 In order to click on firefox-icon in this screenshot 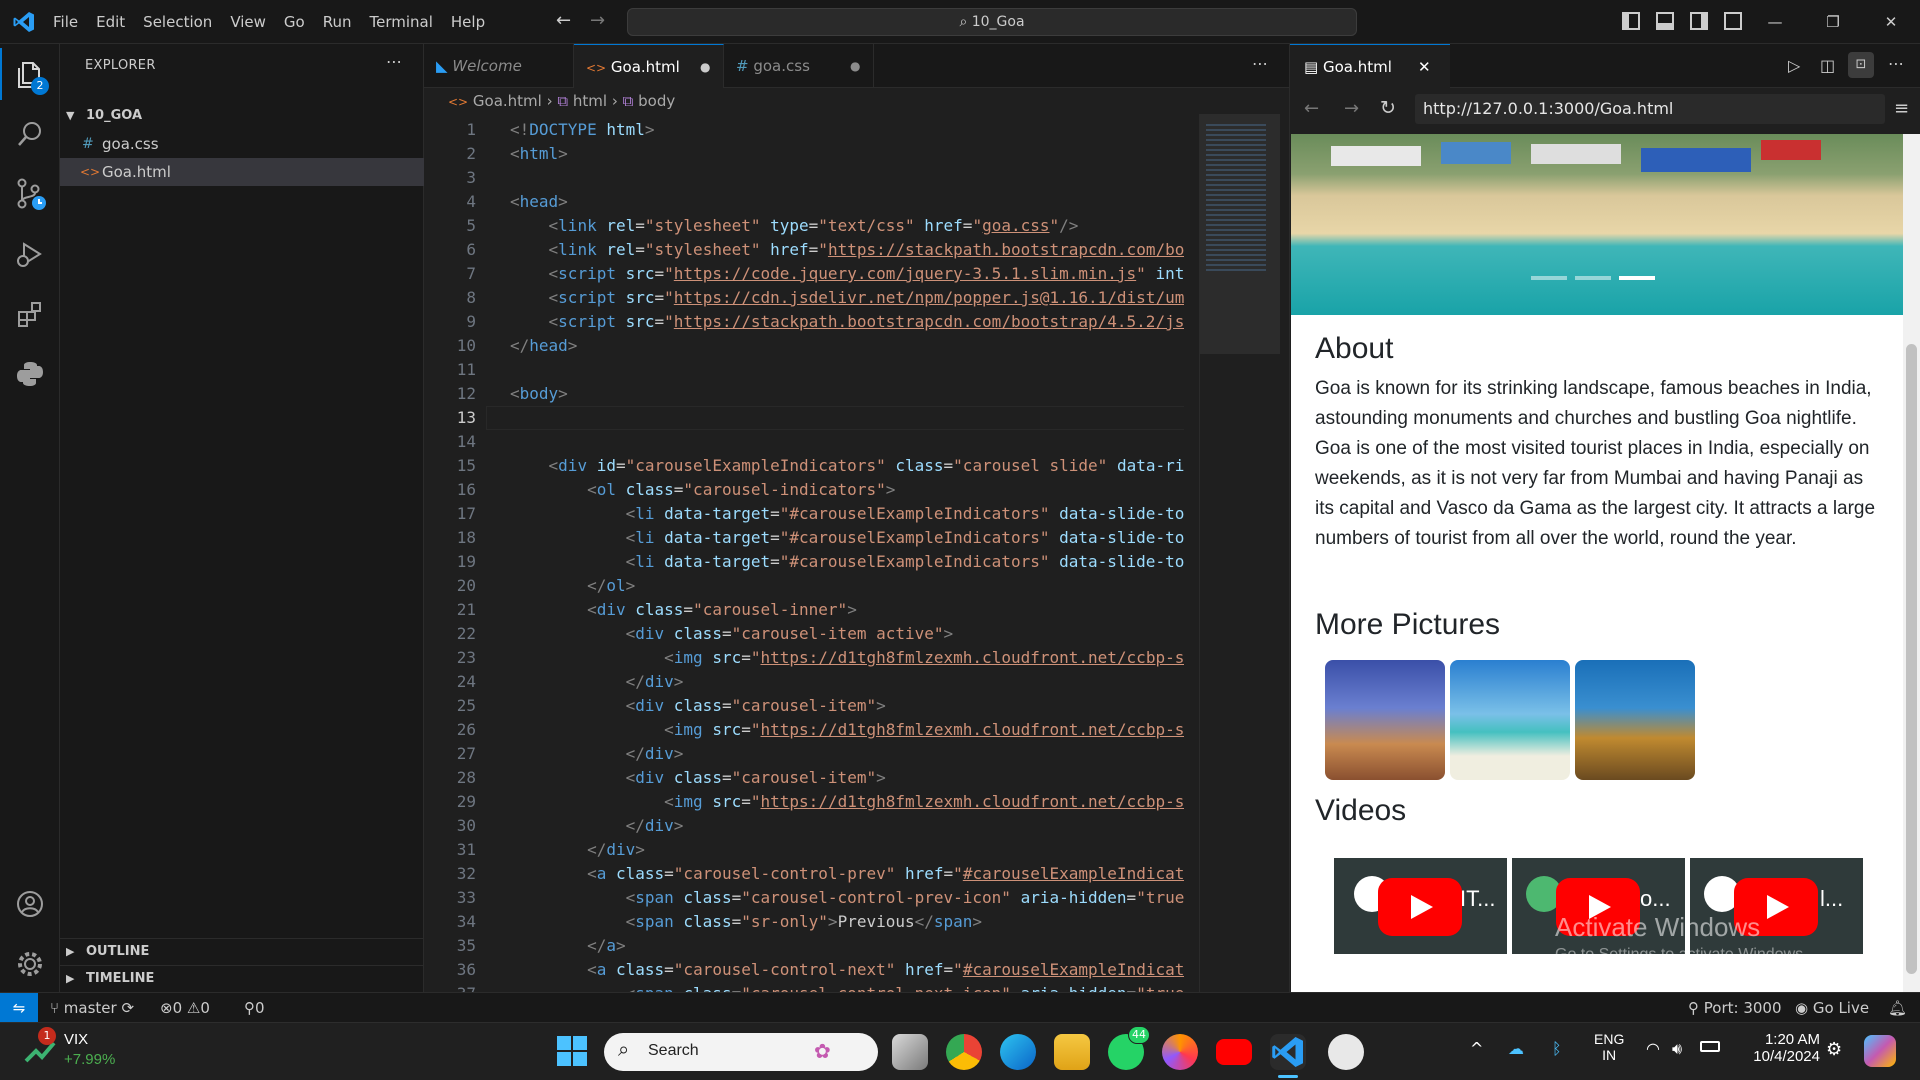, I will do `click(1180, 1052)`.